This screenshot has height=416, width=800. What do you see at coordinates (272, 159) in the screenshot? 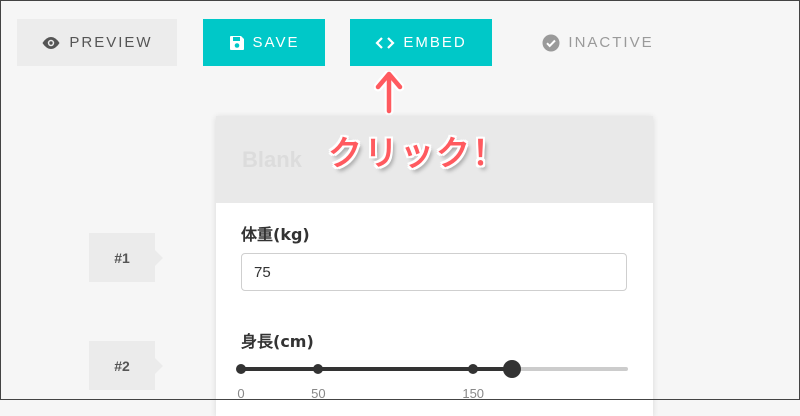
I see `form-title: Blank` at bounding box center [272, 159].